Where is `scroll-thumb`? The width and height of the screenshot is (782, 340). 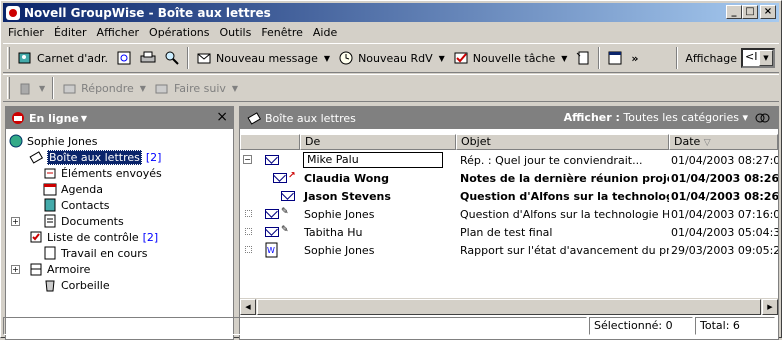
scroll-thumb is located at coordinates (509, 307).